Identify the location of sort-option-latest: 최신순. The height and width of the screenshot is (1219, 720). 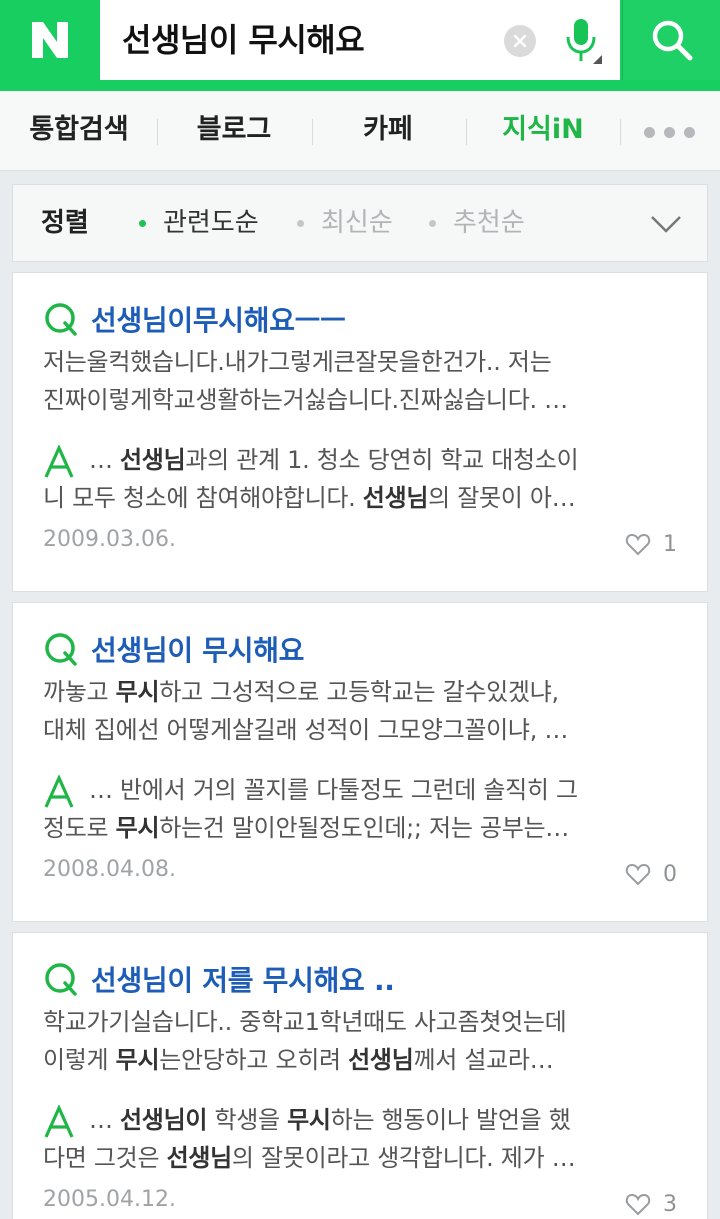
(357, 223).